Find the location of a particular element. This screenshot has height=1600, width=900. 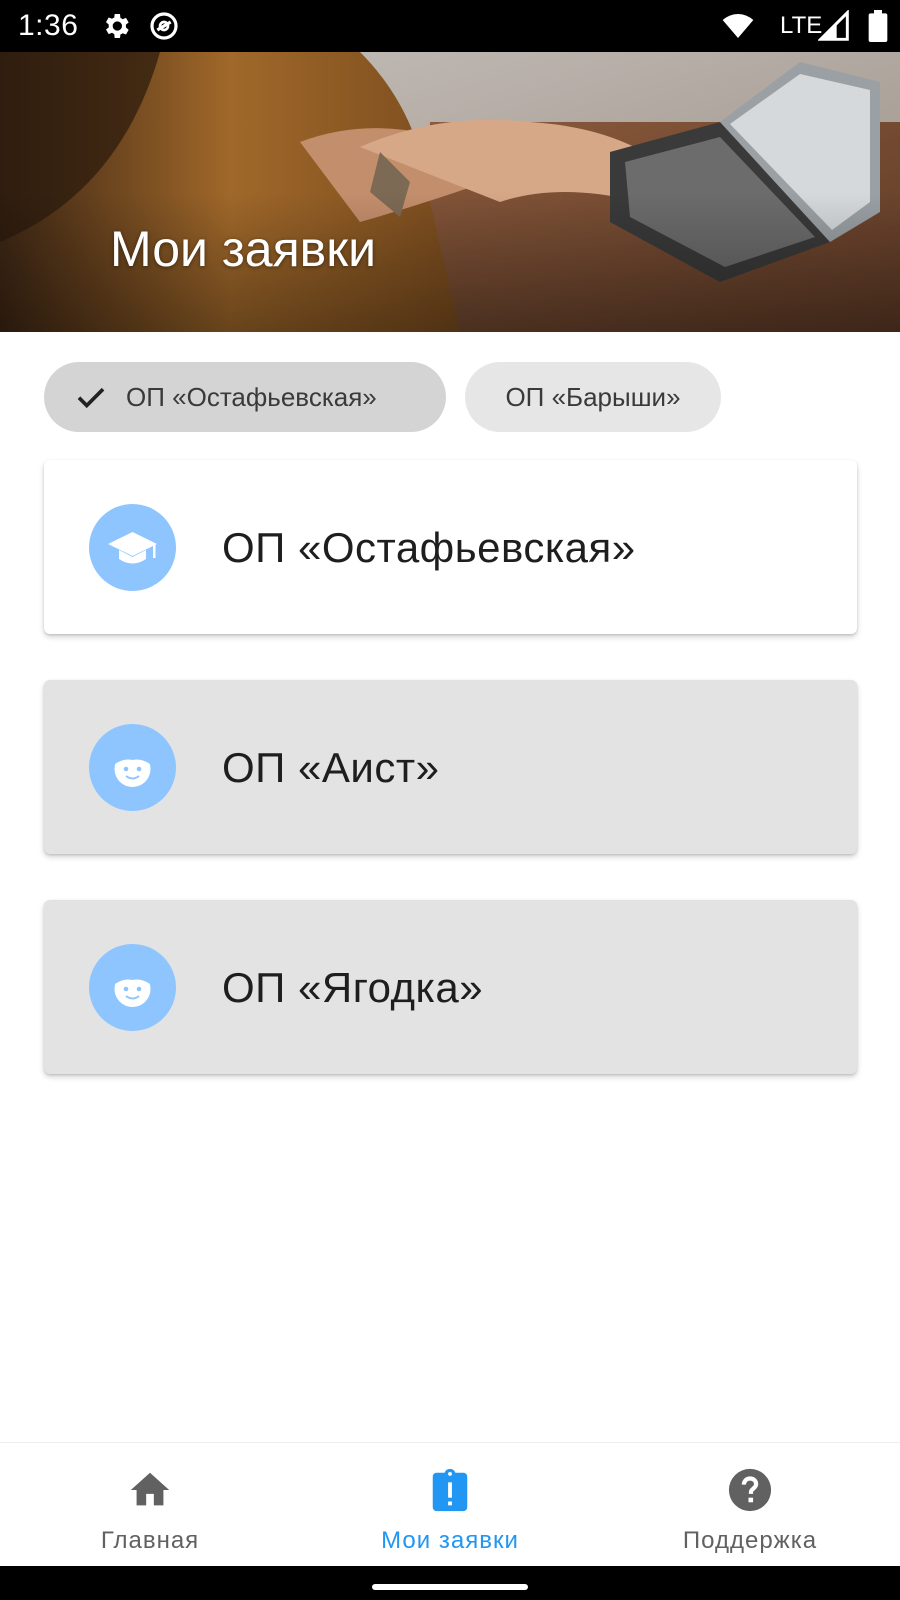

signal-icon is located at coordinates (833, 25).